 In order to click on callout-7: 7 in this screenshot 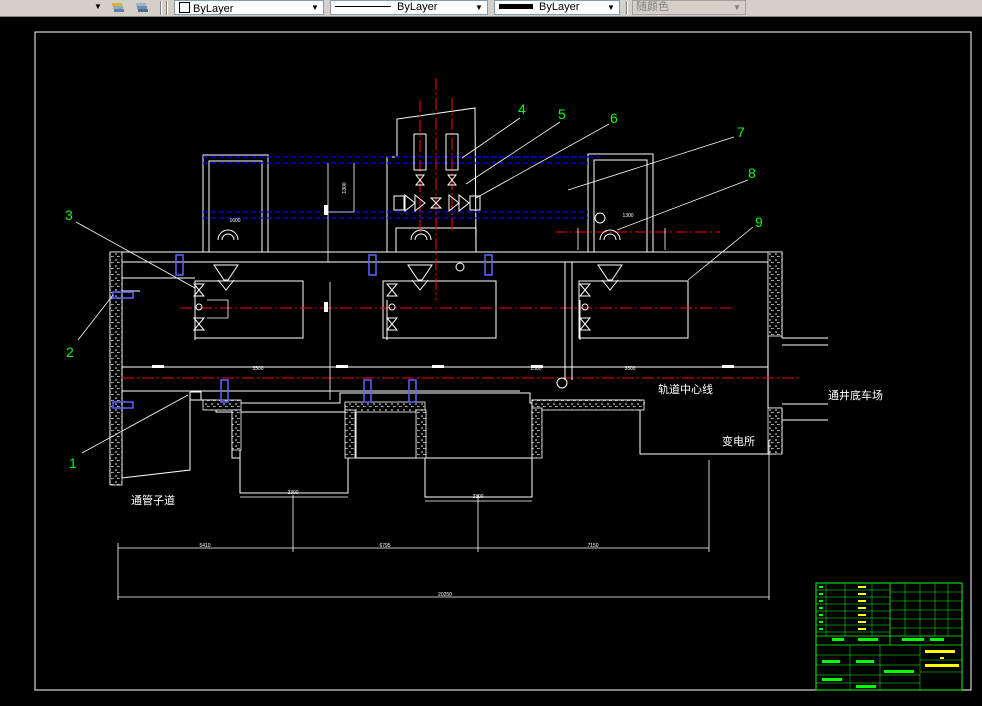, I will do `click(741, 132)`.